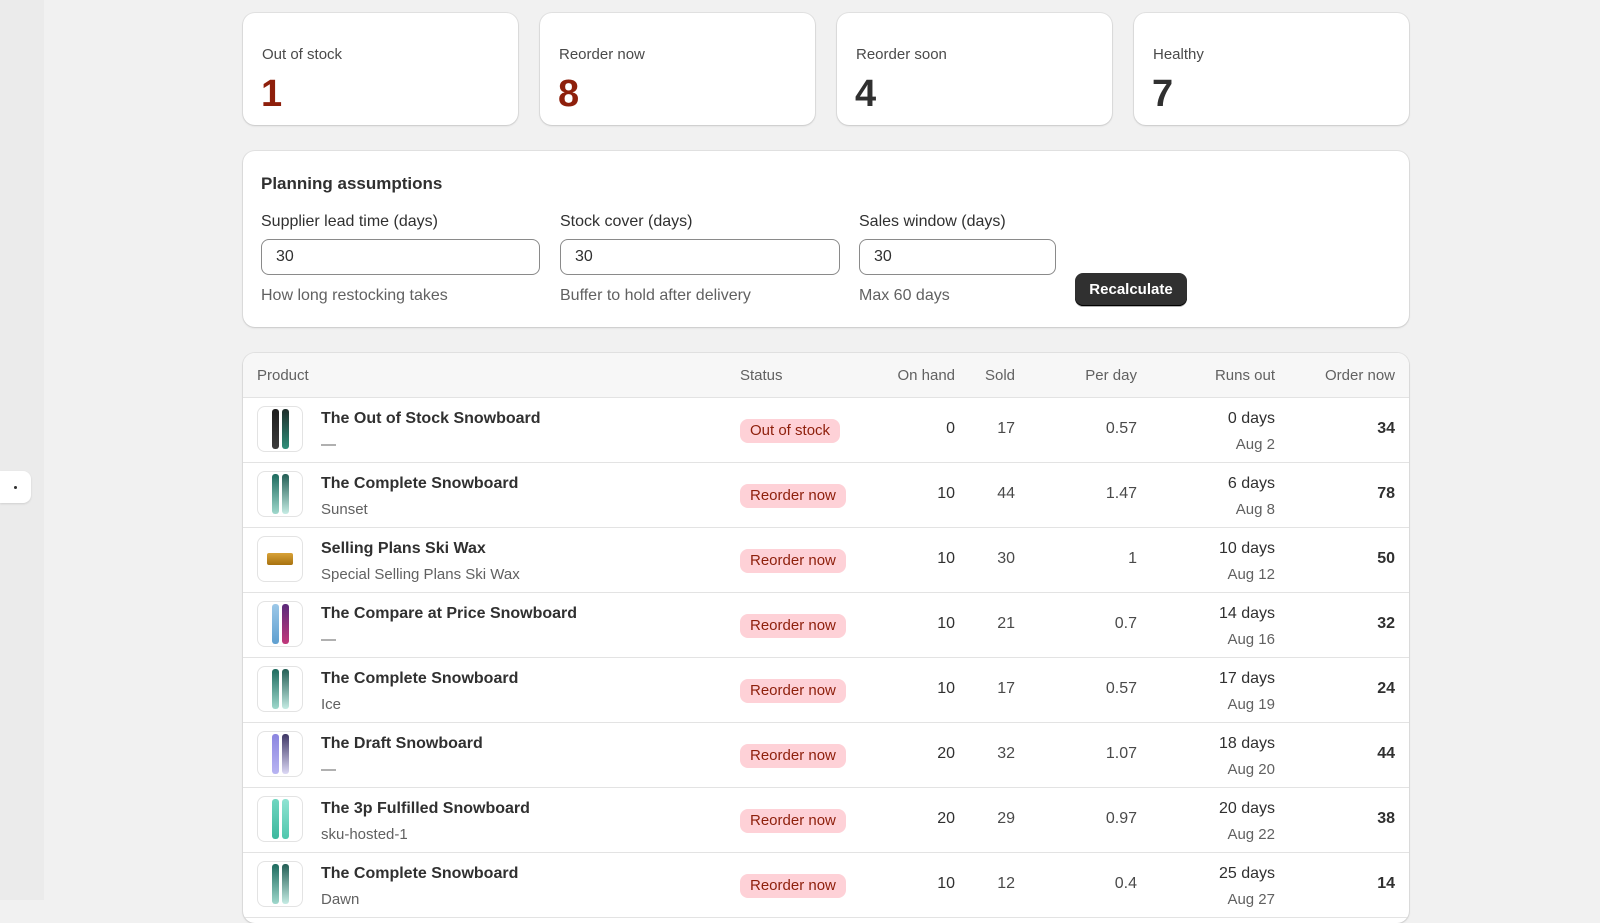 The width and height of the screenshot is (1600, 923). What do you see at coordinates (431, 419) in the screenshot?
I see `product-name: The Out of Stock Snowboard` at bounding box center [431, 419].